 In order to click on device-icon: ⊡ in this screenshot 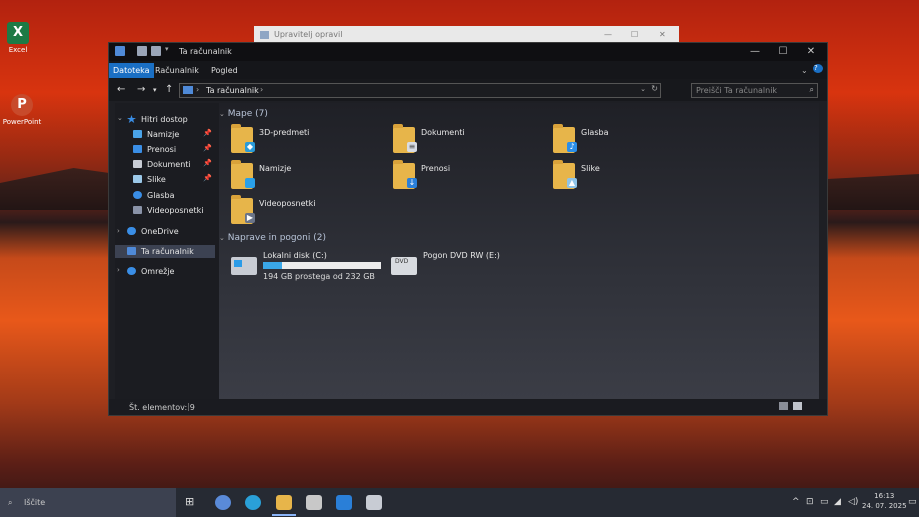, I will do `click(810, 502)`.